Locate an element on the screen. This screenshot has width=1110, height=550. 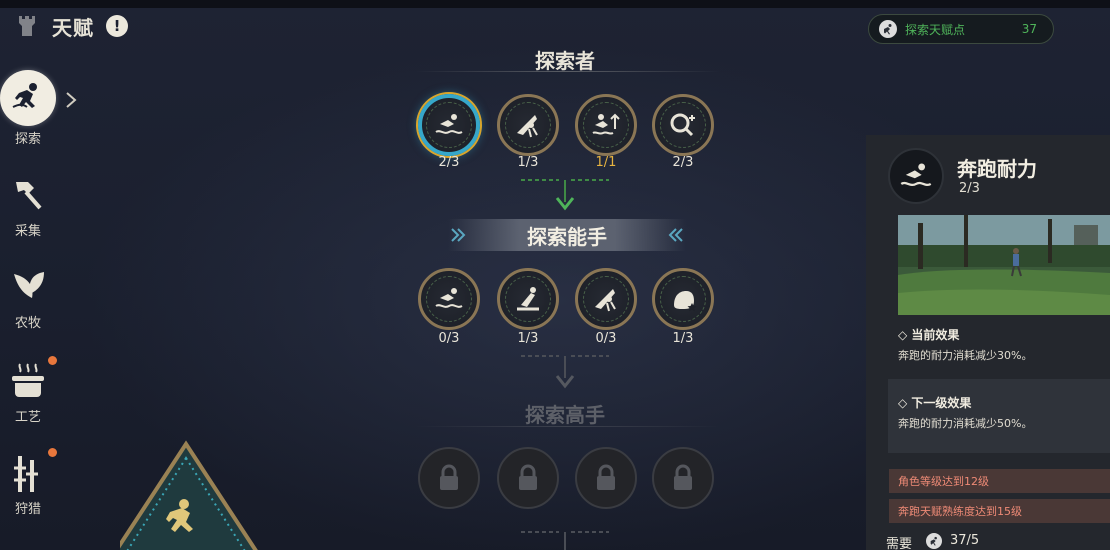
talent-points-badge: 探索天赋点 37 is located at coordinates (961, 29).